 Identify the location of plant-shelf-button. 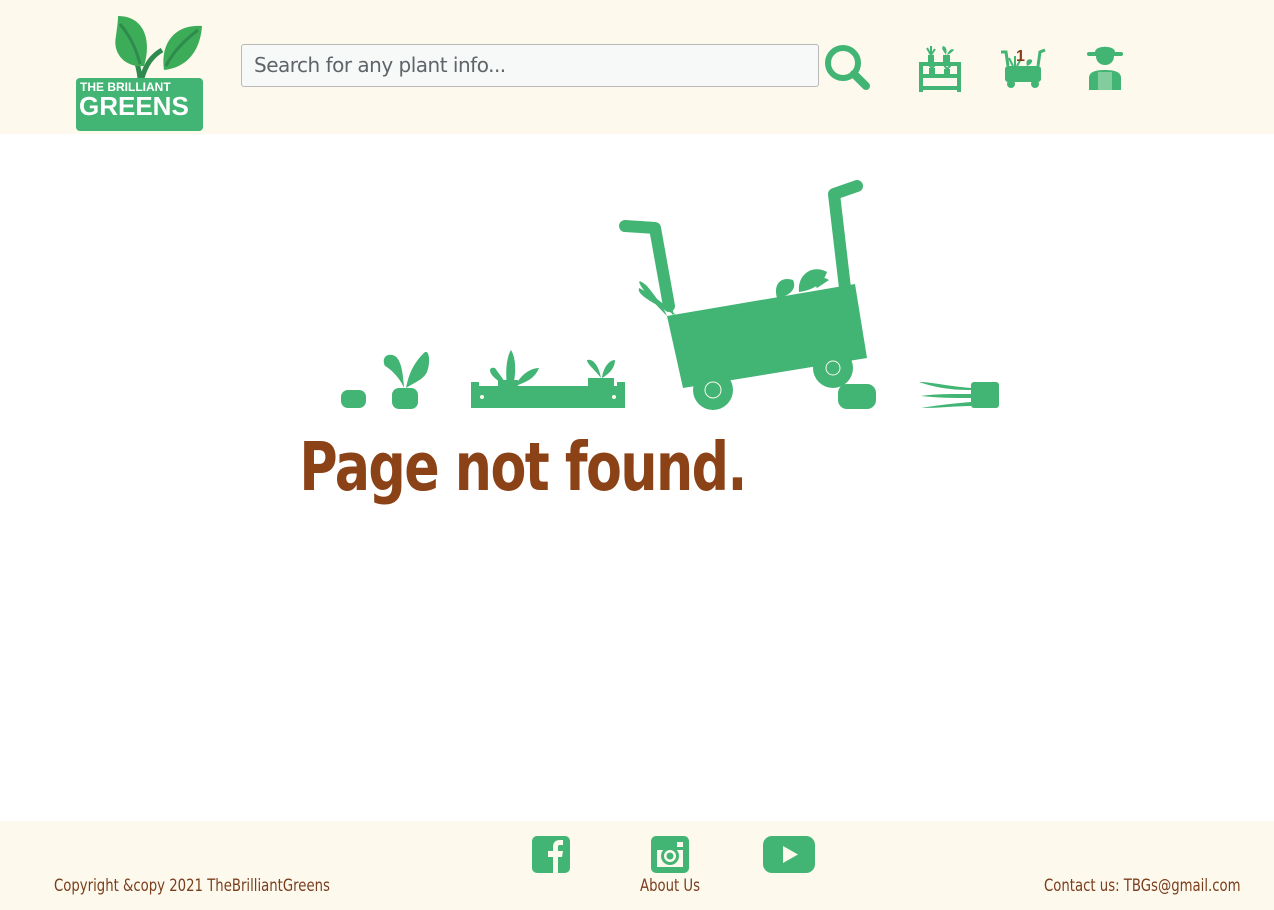
(940, 68).